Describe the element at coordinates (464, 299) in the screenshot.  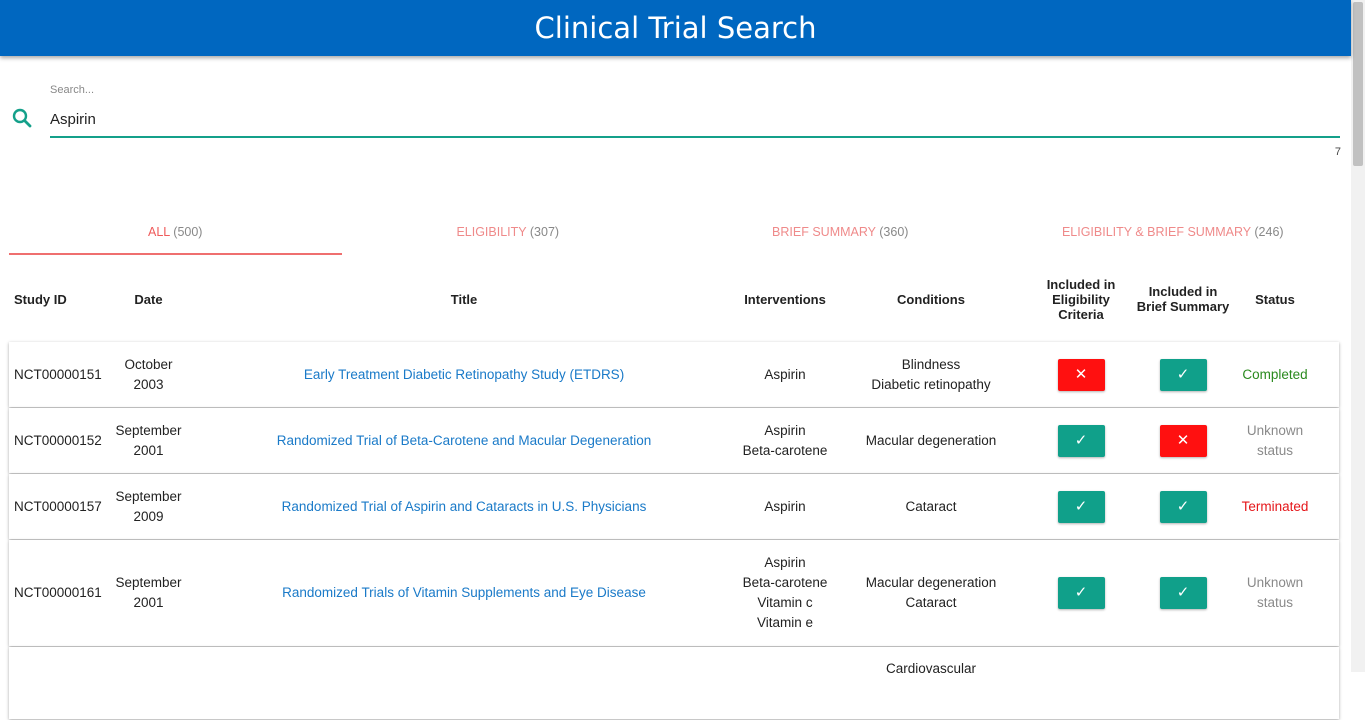
I see `header-title: Title` at that location.